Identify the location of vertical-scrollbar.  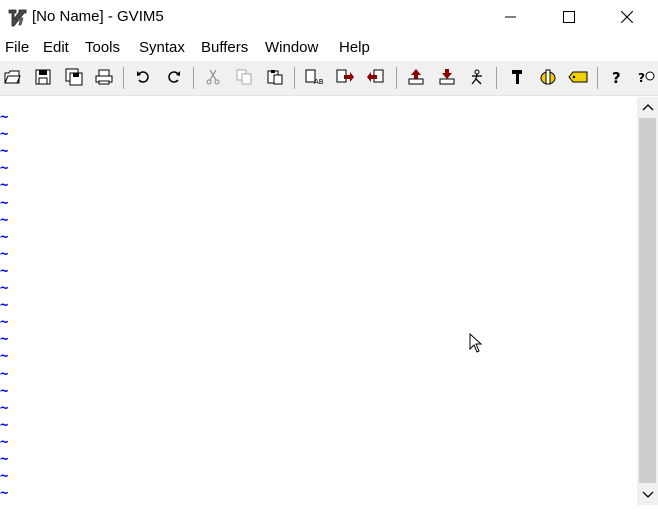
(647, 301).